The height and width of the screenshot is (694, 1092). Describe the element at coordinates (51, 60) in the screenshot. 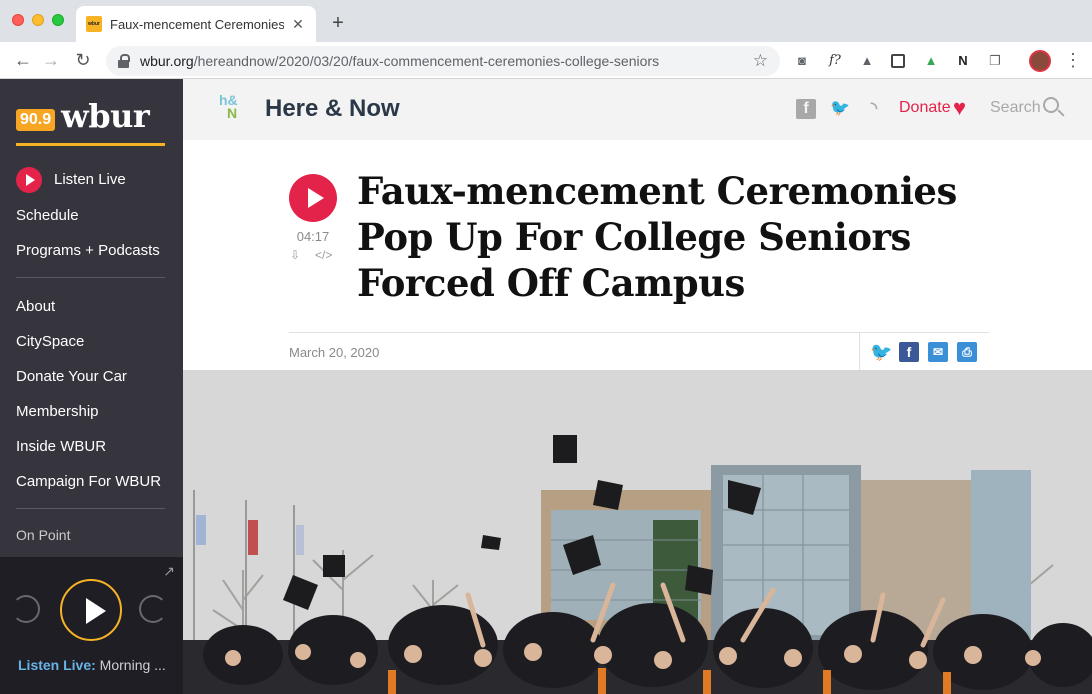

I see `forward-icon: →` at that location.